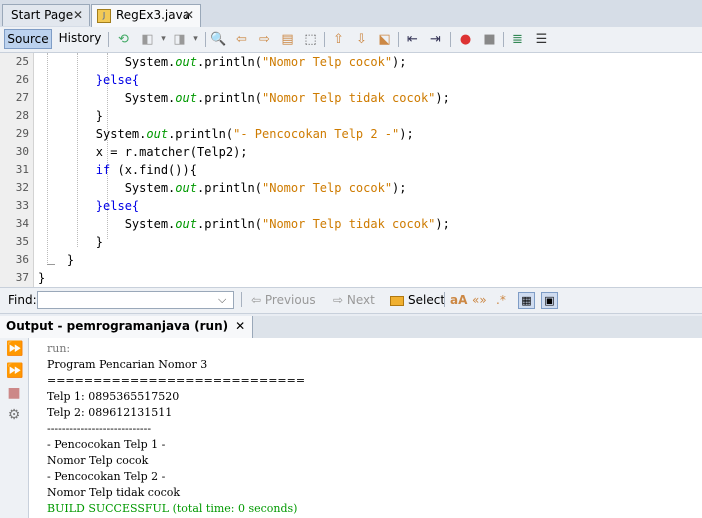  What do you see at coordinates (541, 39) in the screenshot?
I see `uncomment-icon: ☰` at bounding box center [541, 39].